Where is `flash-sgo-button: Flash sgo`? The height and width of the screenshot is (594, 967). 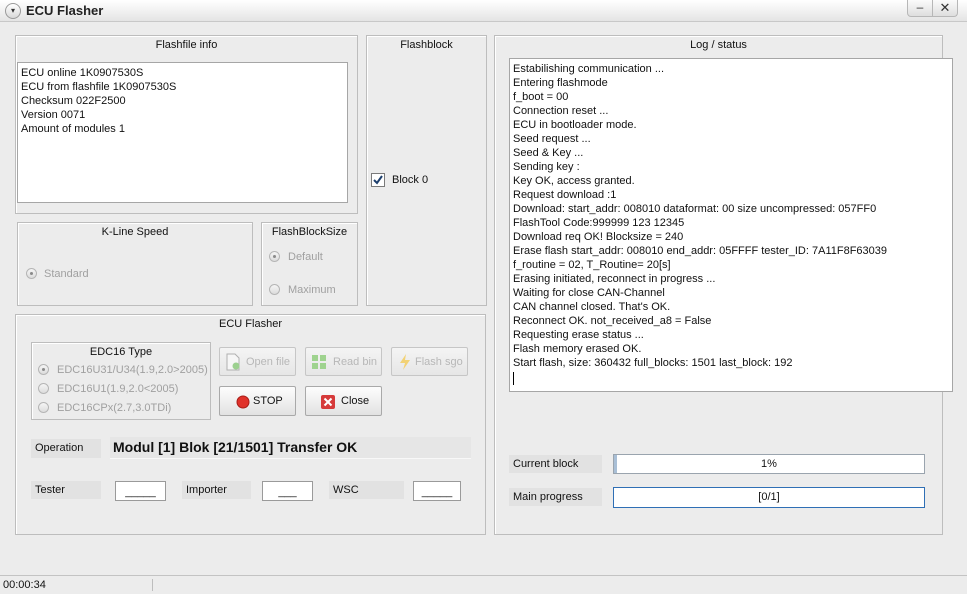
flash-sgo-button: Flash sgo is located at coordinates (429, 361).